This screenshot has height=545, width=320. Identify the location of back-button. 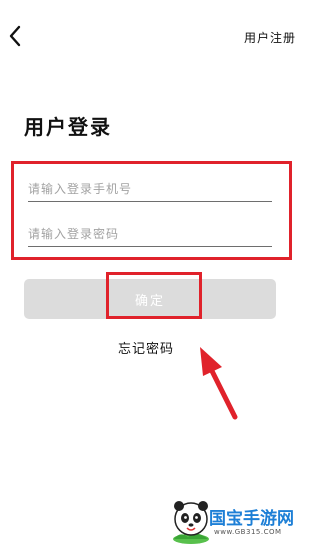
(15, 36).